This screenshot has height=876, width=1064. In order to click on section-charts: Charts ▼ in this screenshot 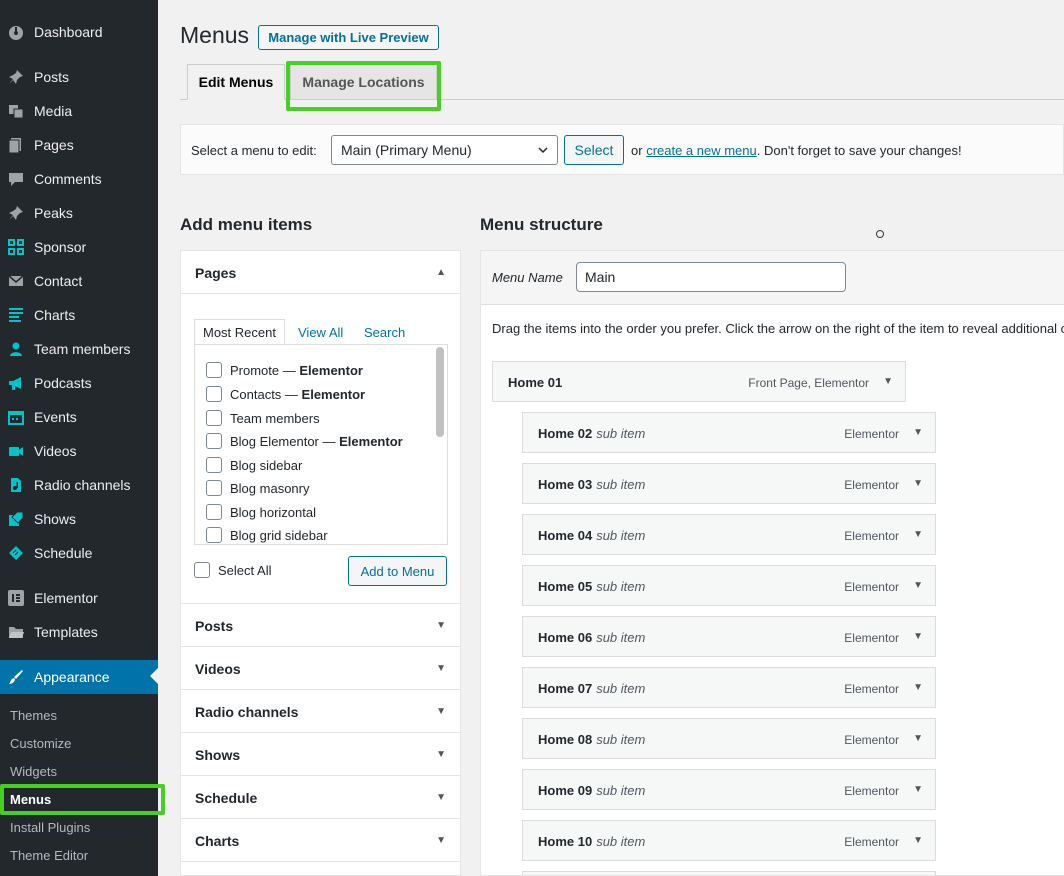, I will do `click(320, 840)`.